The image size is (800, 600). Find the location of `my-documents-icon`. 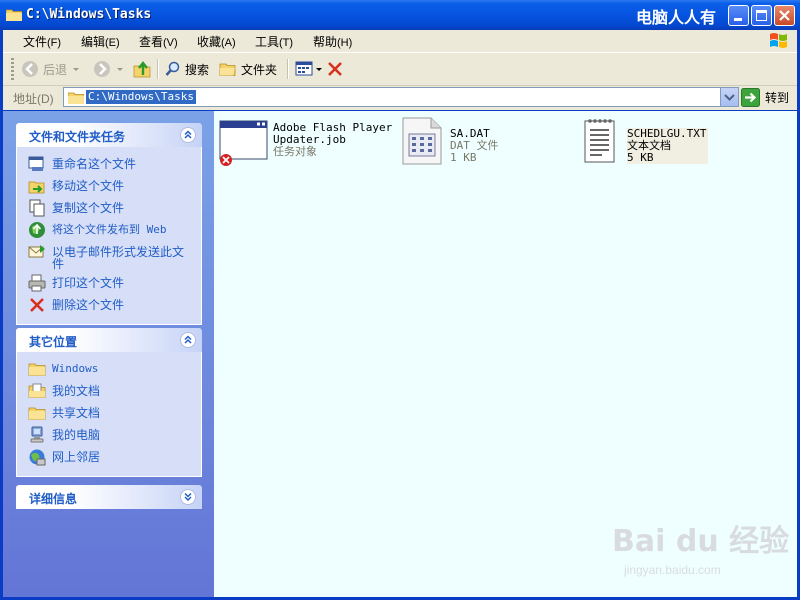

my-documents-icon is located at coordinates (37, 390).